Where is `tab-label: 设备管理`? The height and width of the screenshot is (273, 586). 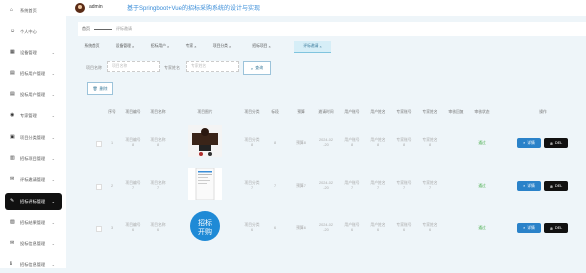
tab-label: 设备管理 is located at coordinates (123, 46).